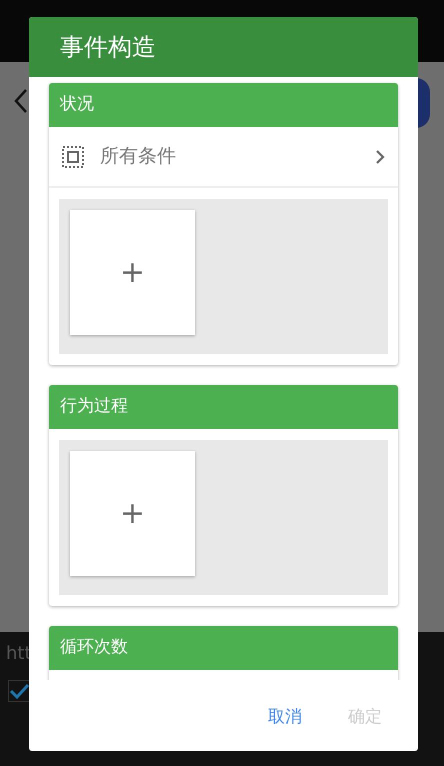 The height and width of the screenshot is (766, 444). What do you see at coordinates (108, 47) in the screenshot?
I see `dialog-title: 事件构造` at bounding box center [108, 47].